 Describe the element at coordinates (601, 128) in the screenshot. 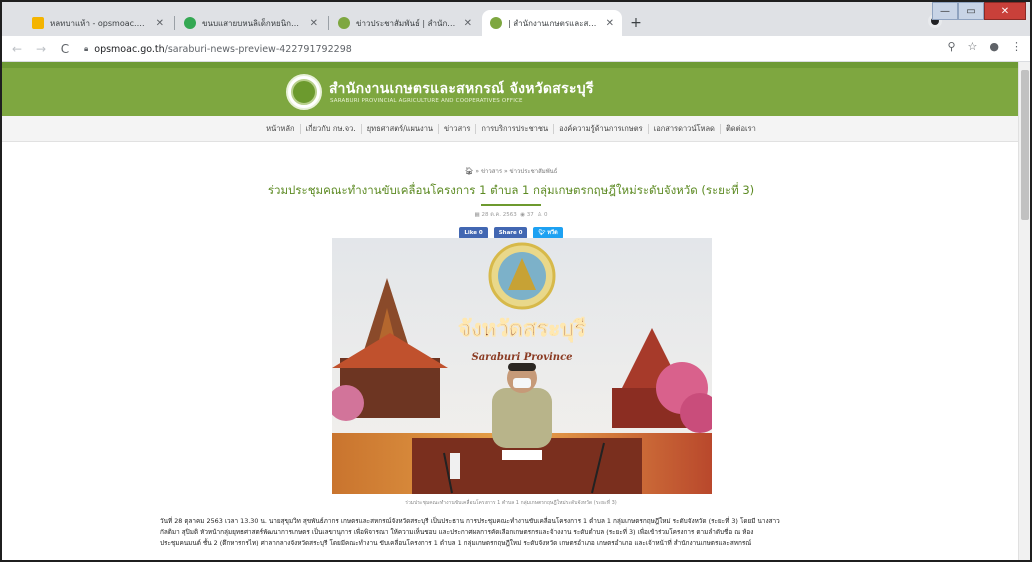

I see `nav-item-knowledge: องค์ความรู้ด้านการเกษตร` at that location.